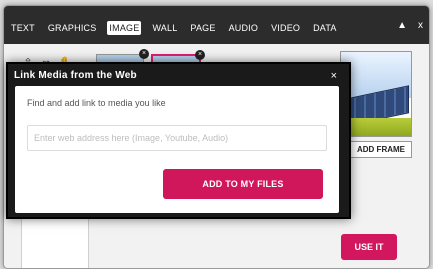  What do you see at coordinates (75, 75) in the screenshot?
I see `dialog-title: Link Media from the Web` at bounding box center [75, 75].